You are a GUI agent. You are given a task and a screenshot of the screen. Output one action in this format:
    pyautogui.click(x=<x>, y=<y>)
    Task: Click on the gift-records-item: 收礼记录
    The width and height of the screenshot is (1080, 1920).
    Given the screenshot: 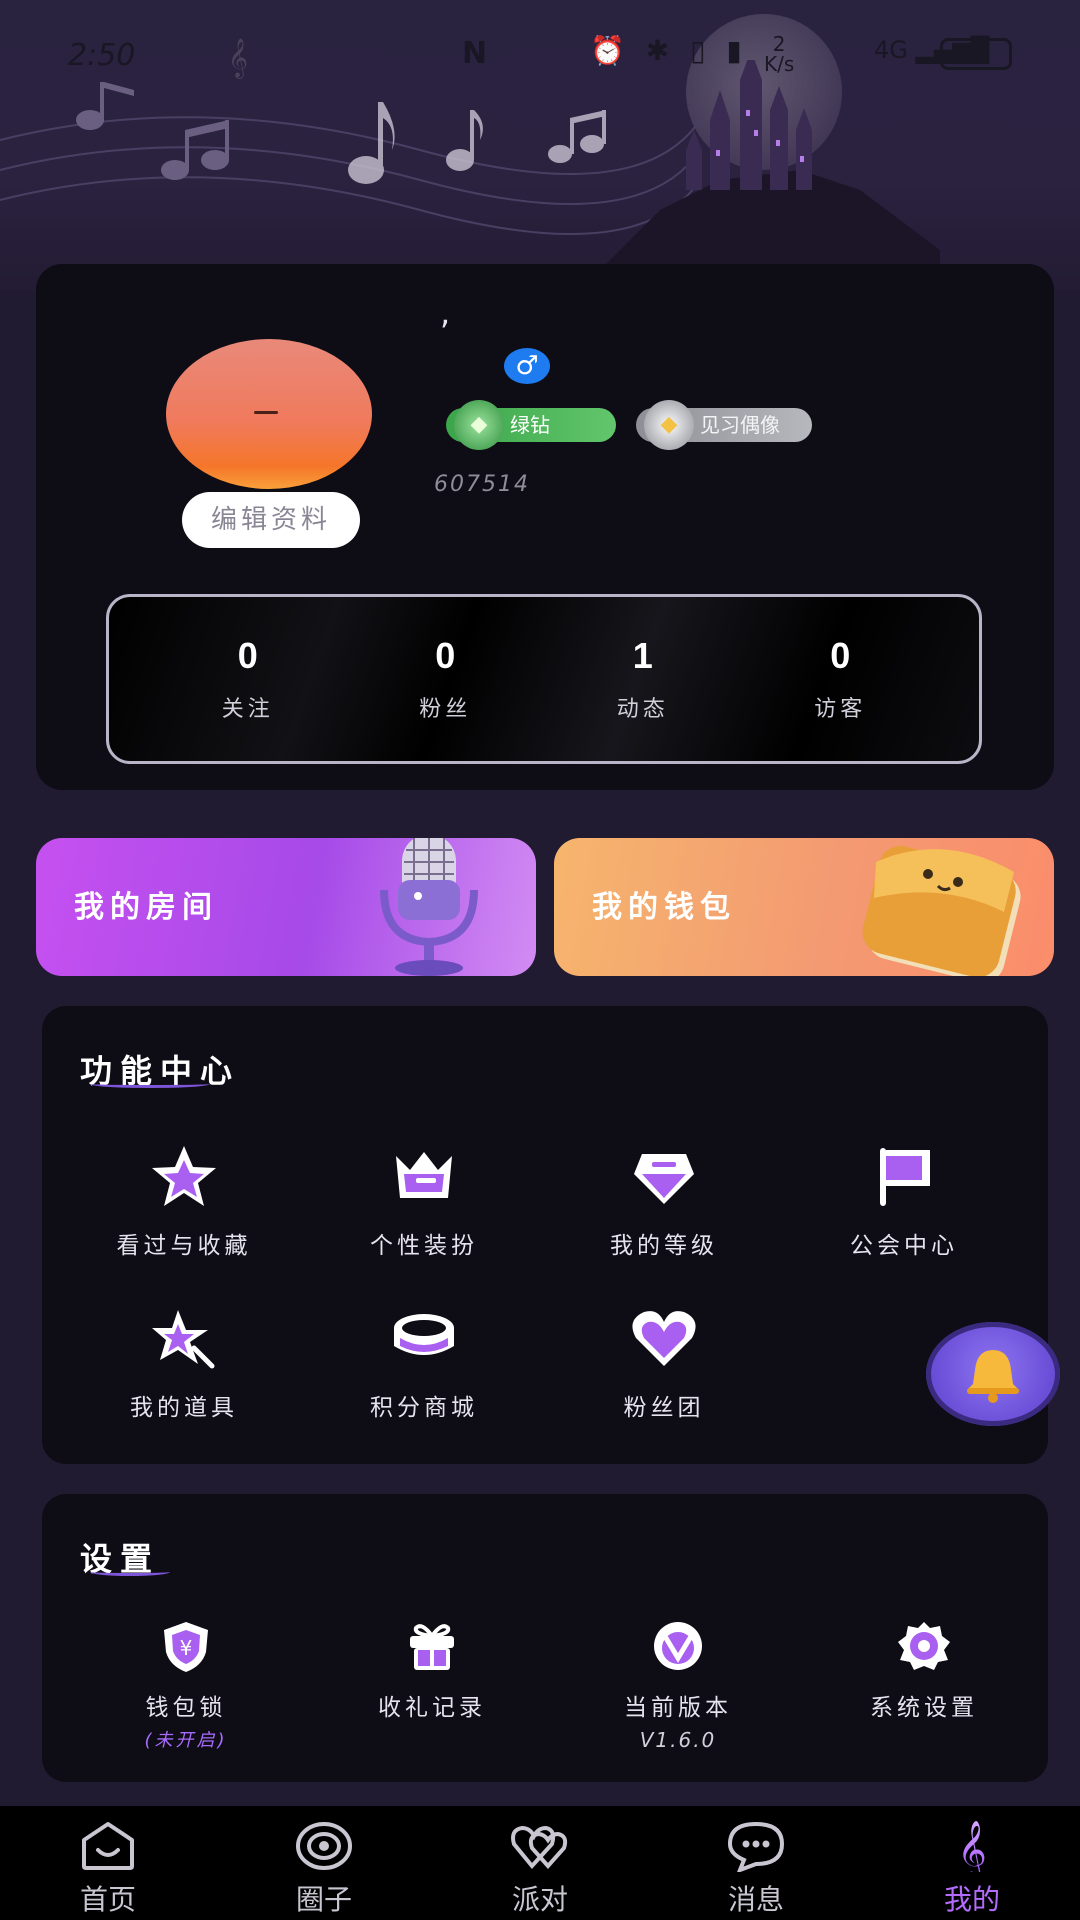 What is the action you would take?
    pyautogui.click(x=432, y=1670)
    